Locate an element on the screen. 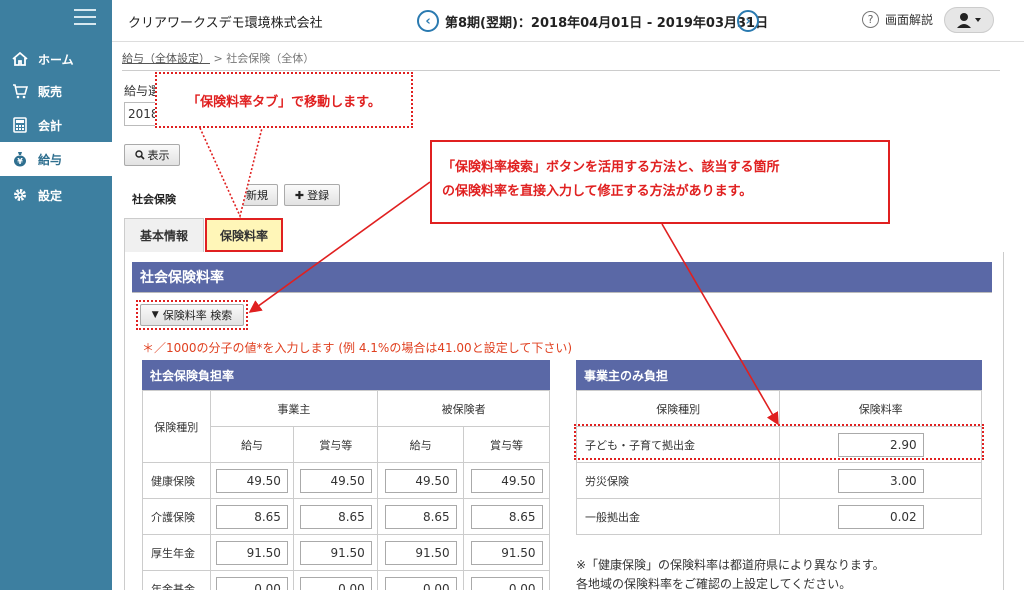  sidebar: ホーム 販売 会計 ¥ 給与 設定 is located at coordinates (56, 295).